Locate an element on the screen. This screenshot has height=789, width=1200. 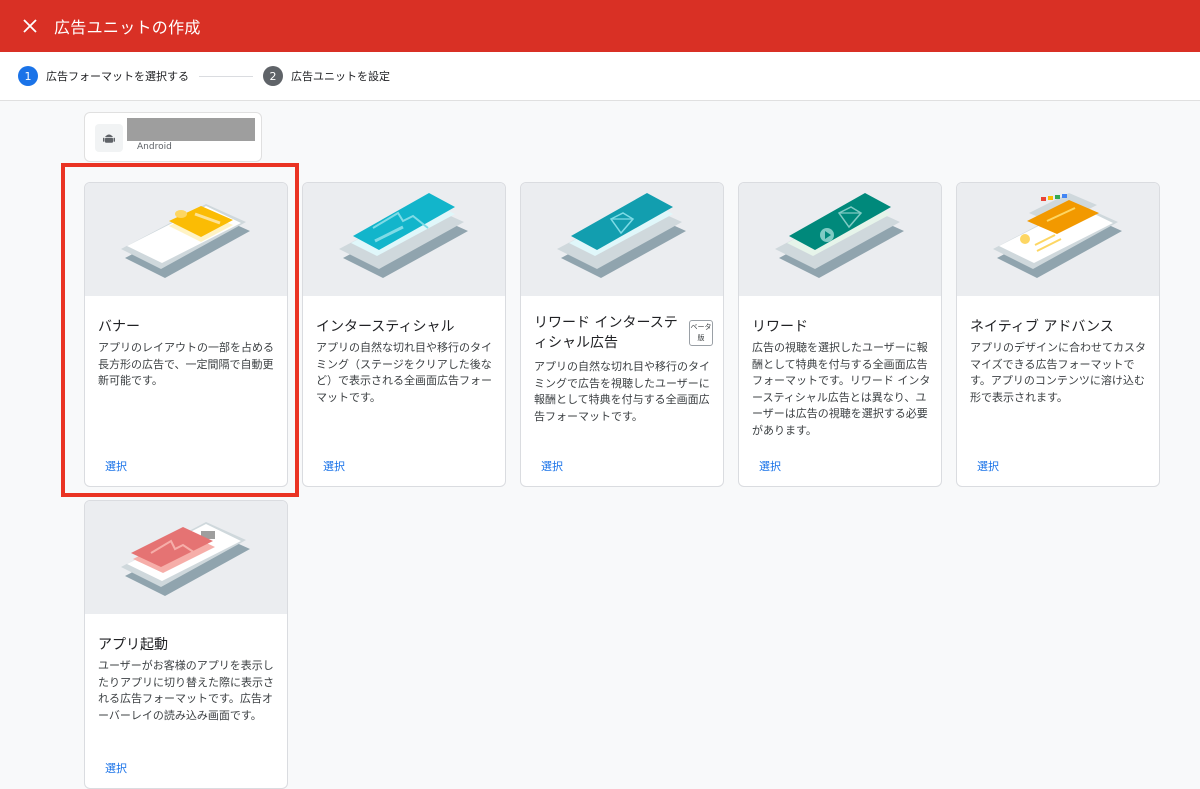
beta-badge: ベータ版 is located at coordinates (701, 333).